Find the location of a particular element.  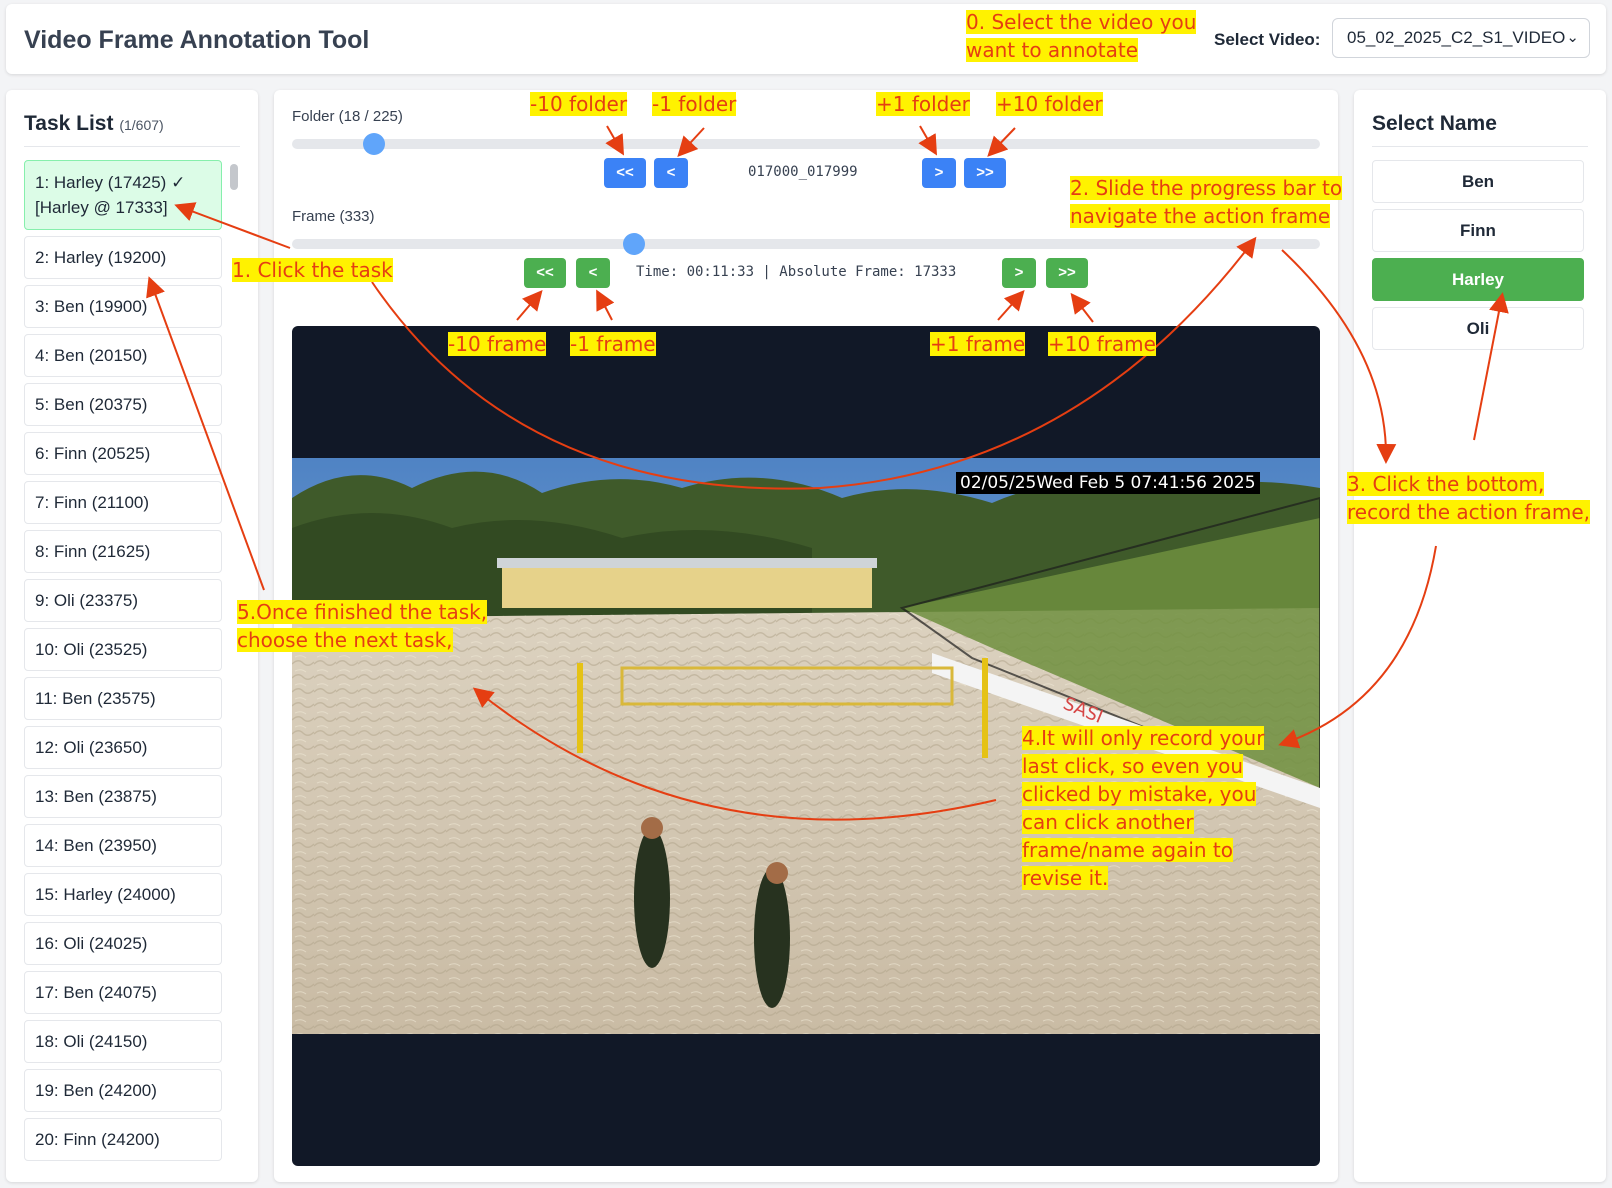

pavilion is located at coordinates (687, 585).